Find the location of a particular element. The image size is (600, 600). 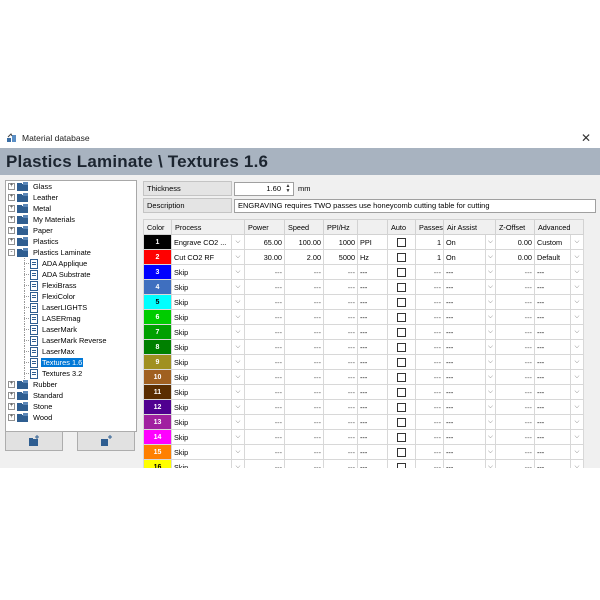

advanced-select: Custom is located at coordinates (552, 242).